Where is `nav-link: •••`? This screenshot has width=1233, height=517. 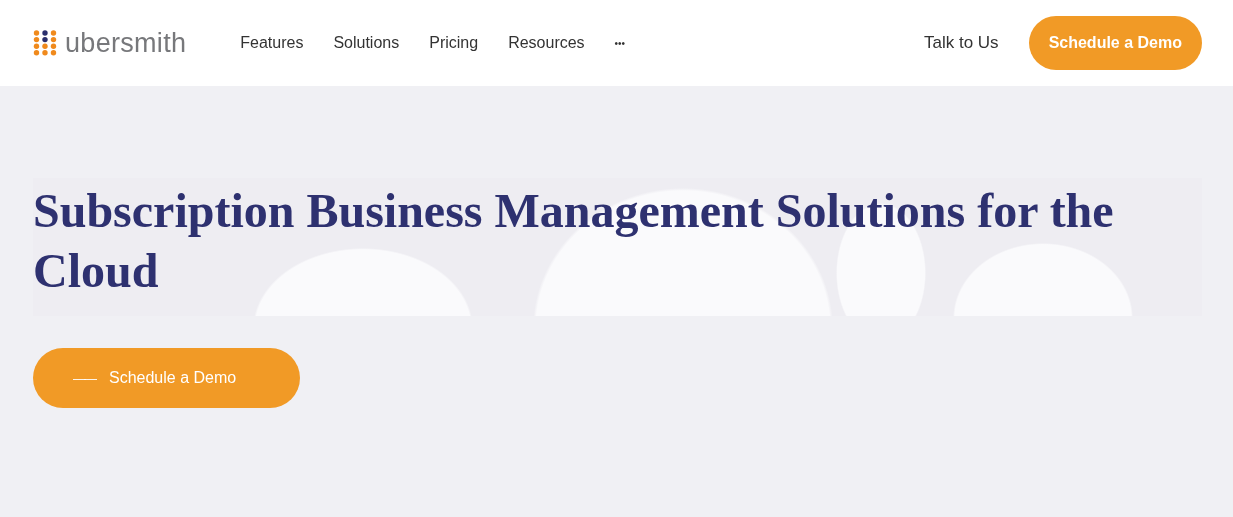
nav-link: ••• is located at coordinates (620, 43).